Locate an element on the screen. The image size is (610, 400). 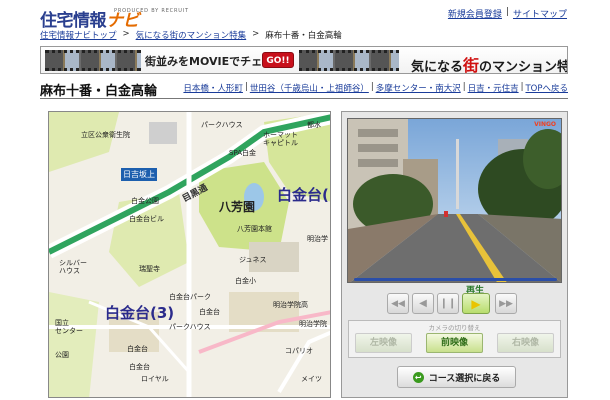
header-links: 新規会員登録 | サイトマップ is located at coordinates (507, 13).